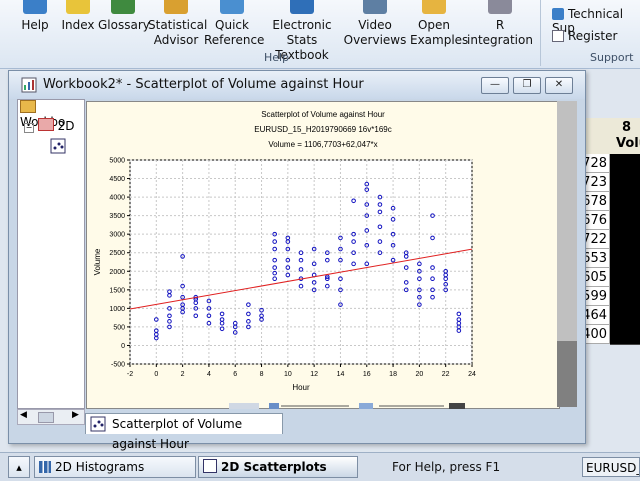  Describe the element at coordinates (375, 7) in the screenshot. I see `video-icon` at that location.